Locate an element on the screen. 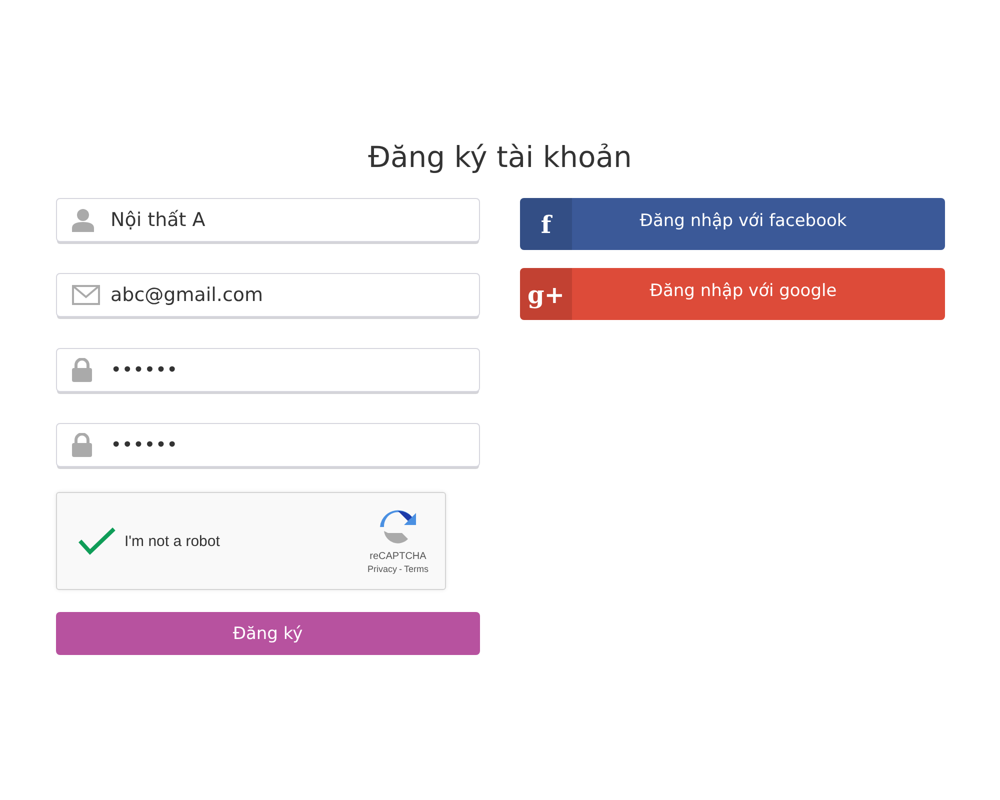 The width and height of the screenshot is (1000, 800). checkmark-icon is located at coordinates (97, 541).